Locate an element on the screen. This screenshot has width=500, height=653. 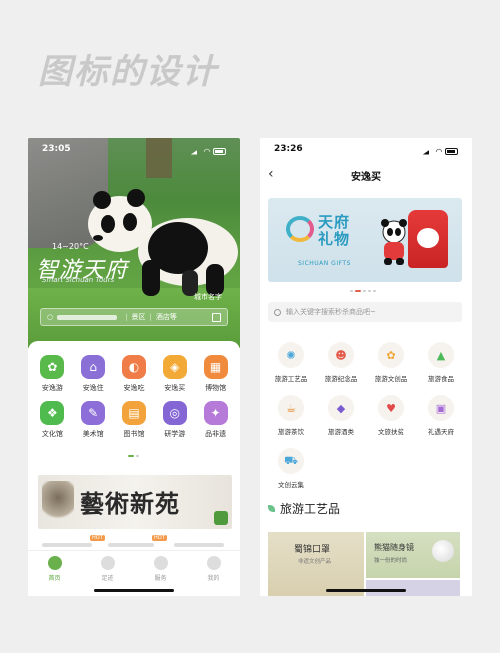
wifi-icon: ◠ is located at coordinates (206, 151).